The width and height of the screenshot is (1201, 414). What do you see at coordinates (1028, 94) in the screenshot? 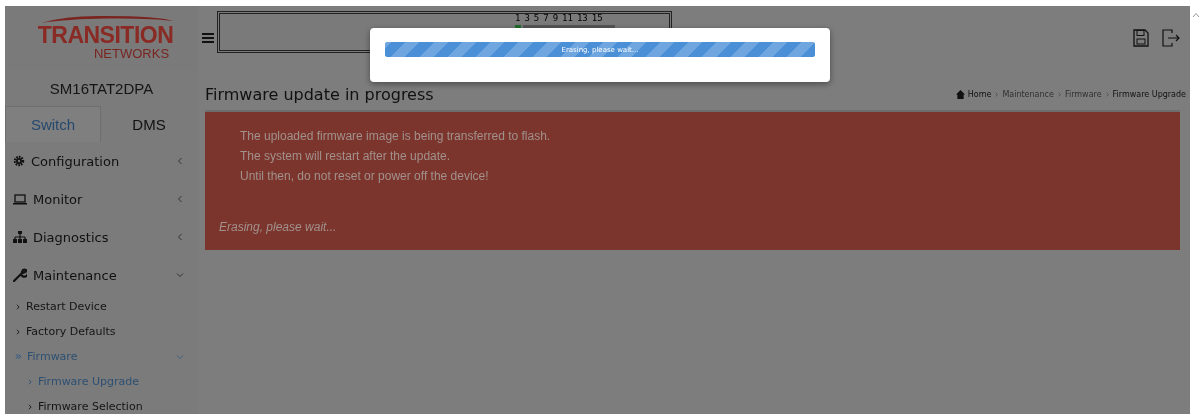
I see `breadcrumb-link: Maintenance` at bounding box center [1028, 94].